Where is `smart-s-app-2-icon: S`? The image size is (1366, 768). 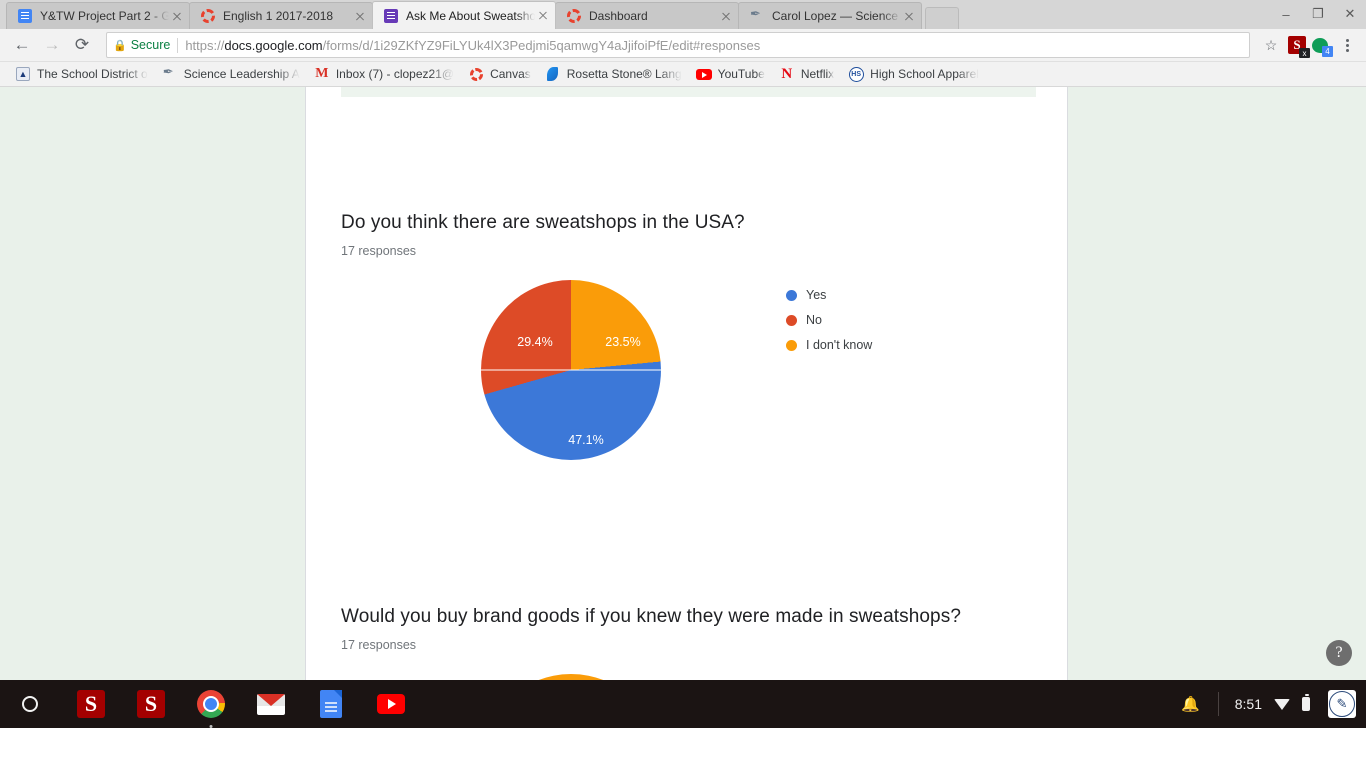 smart-s-app-2-icon: S is located at coordinates (151, 704).